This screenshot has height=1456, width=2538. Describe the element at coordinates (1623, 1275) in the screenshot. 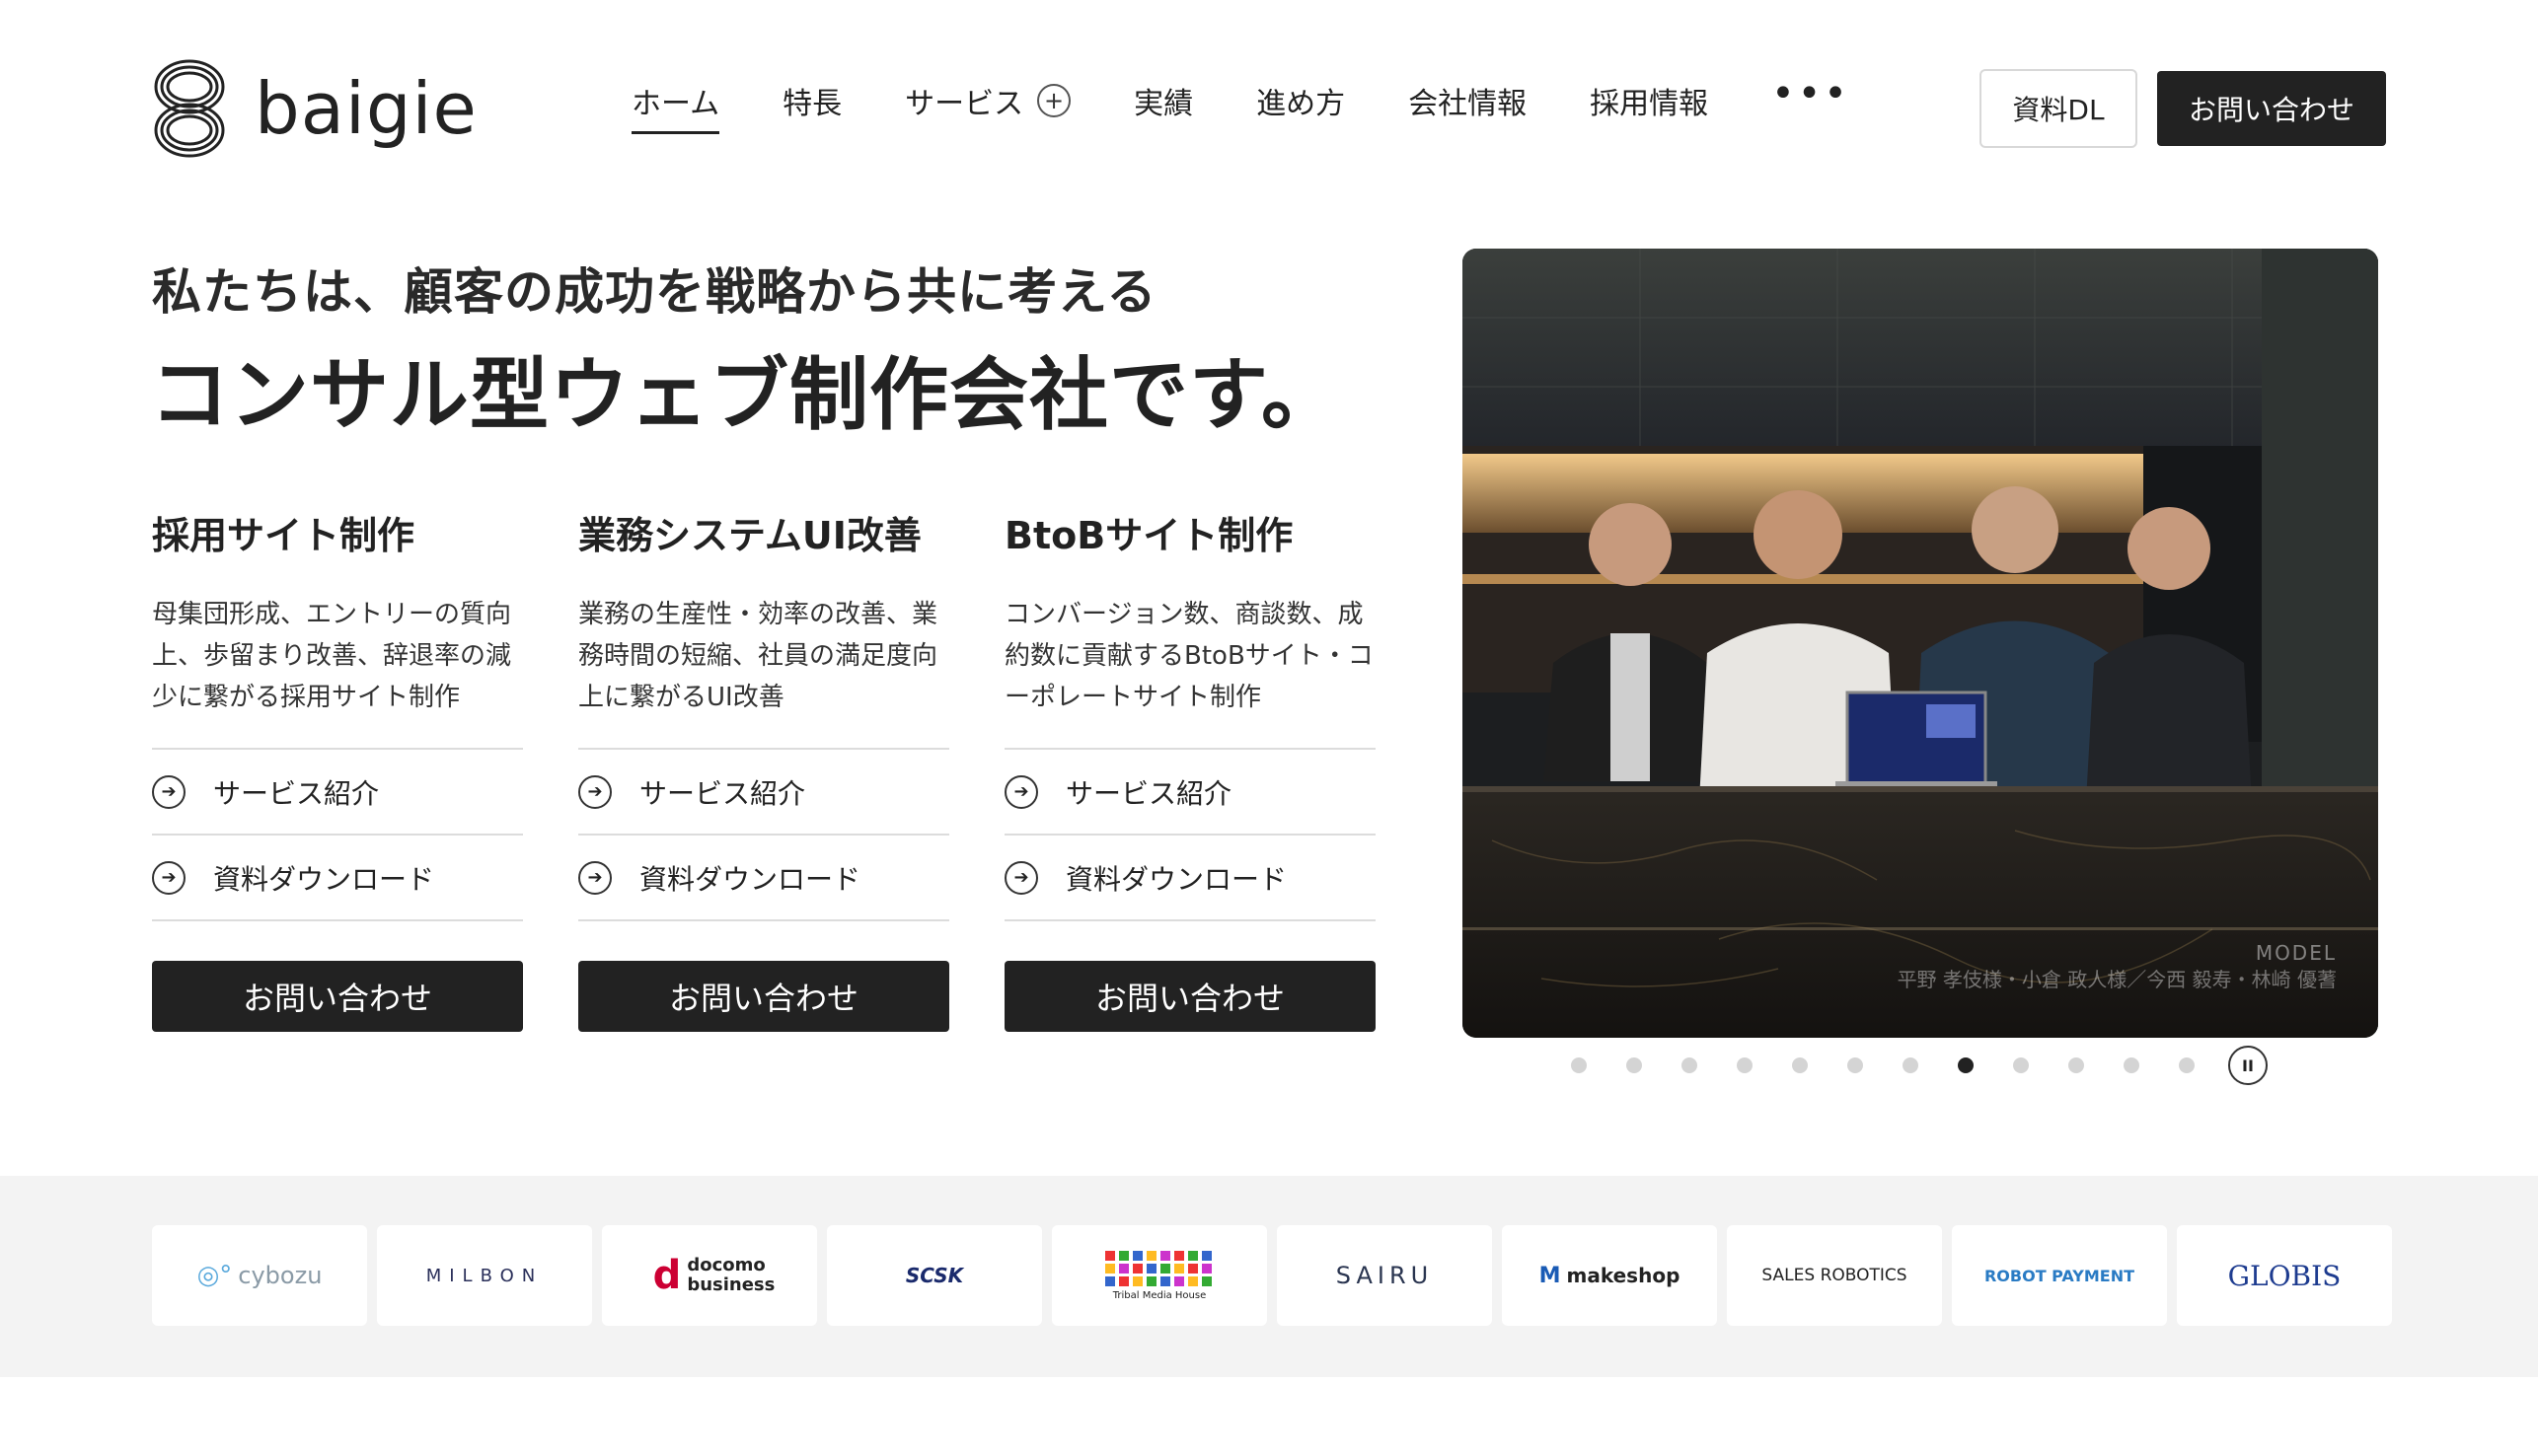

I see `client-name: makeshop` at that location.